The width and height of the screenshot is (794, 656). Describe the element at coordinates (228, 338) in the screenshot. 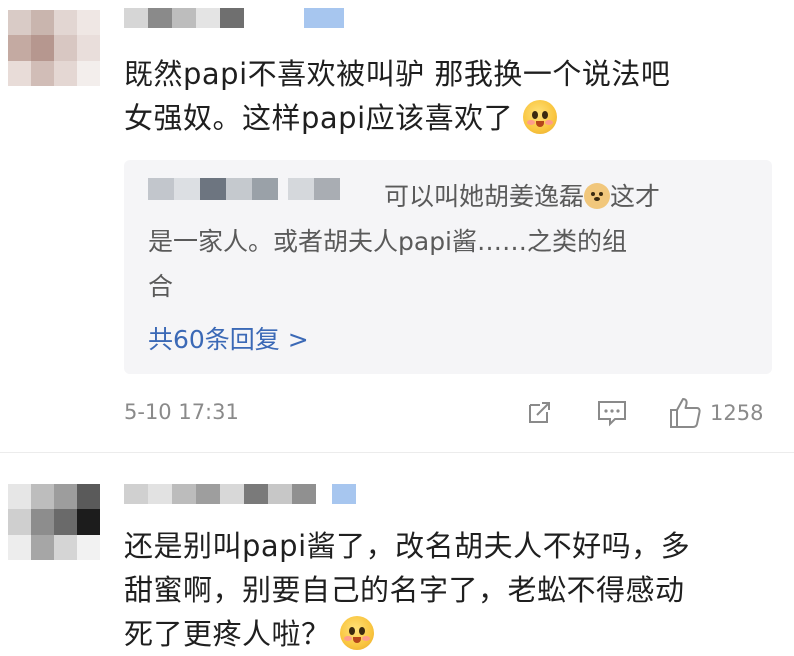

I see `more-replies-link: 共60条回复 >` at that location.